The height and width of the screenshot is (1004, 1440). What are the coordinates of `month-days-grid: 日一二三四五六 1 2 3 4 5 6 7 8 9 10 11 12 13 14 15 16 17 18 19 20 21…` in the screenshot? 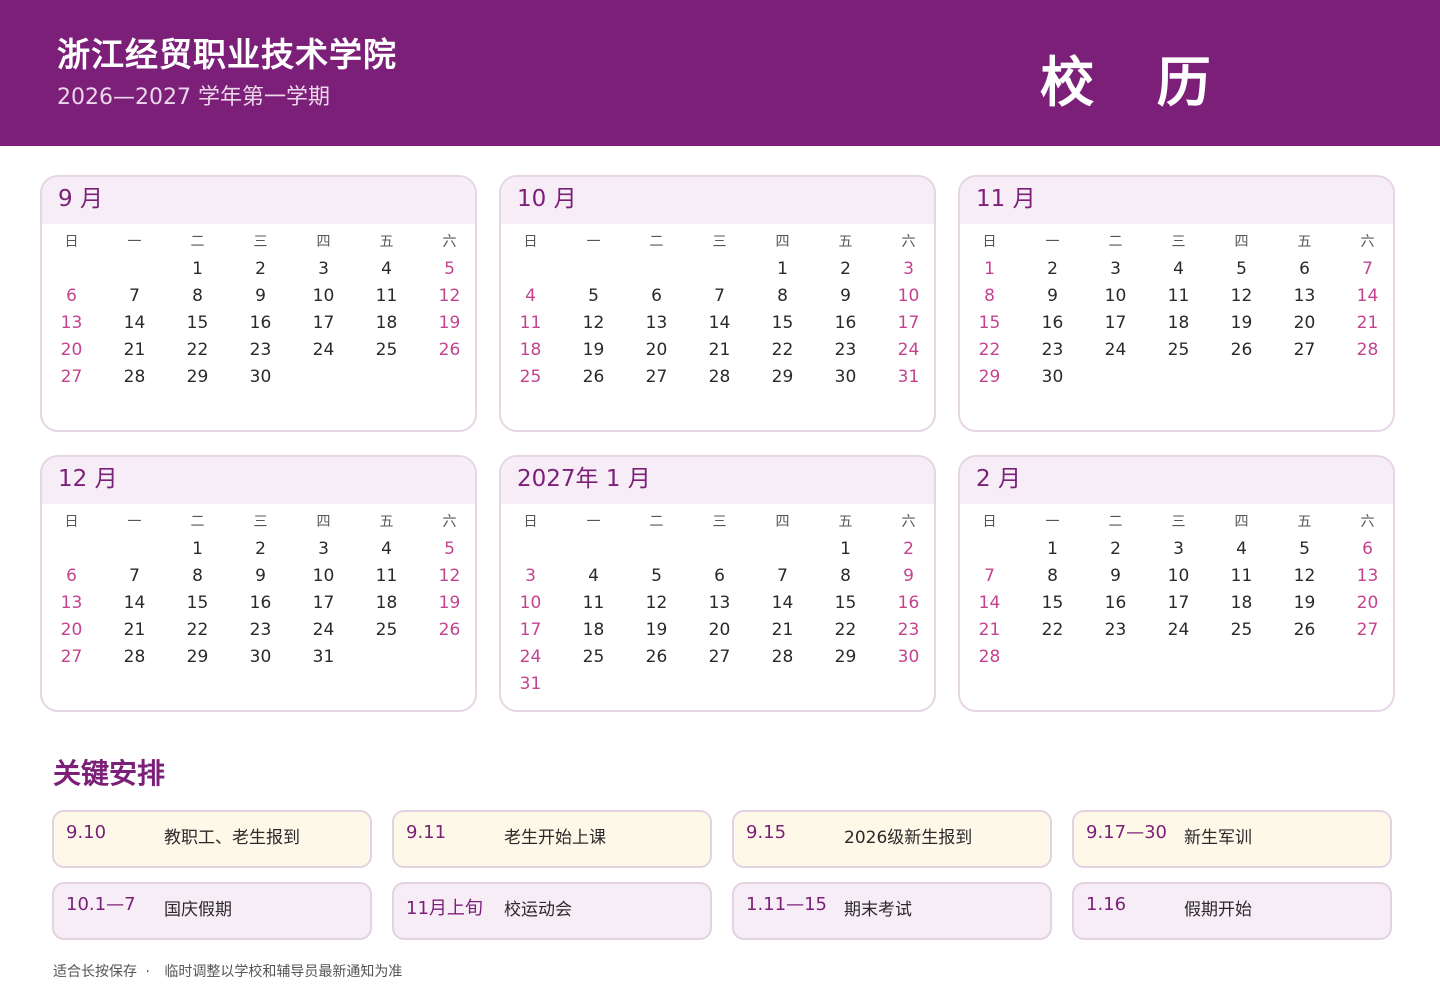 It's located at (258, 307).